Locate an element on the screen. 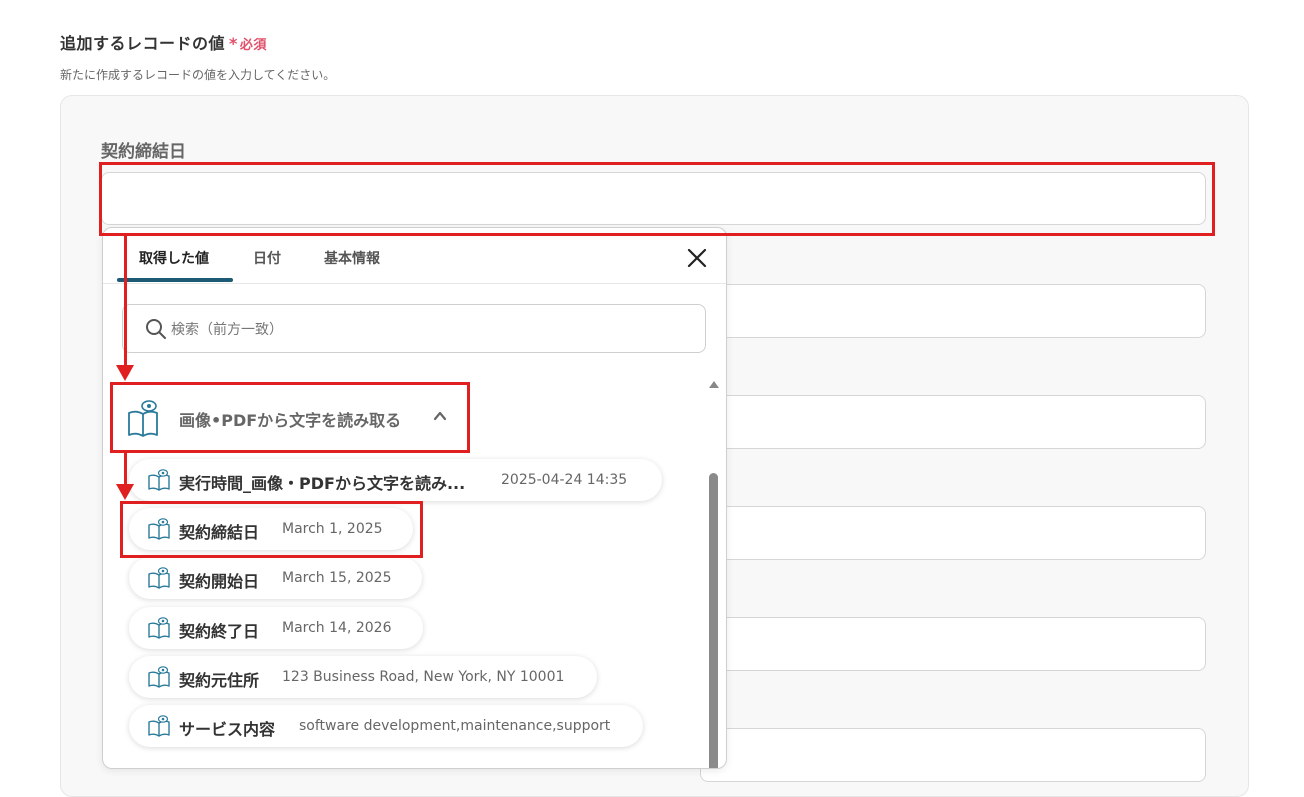 The image size is (1304, 797). item-value: March 15, 2025 is located at coordinates (337, 578).